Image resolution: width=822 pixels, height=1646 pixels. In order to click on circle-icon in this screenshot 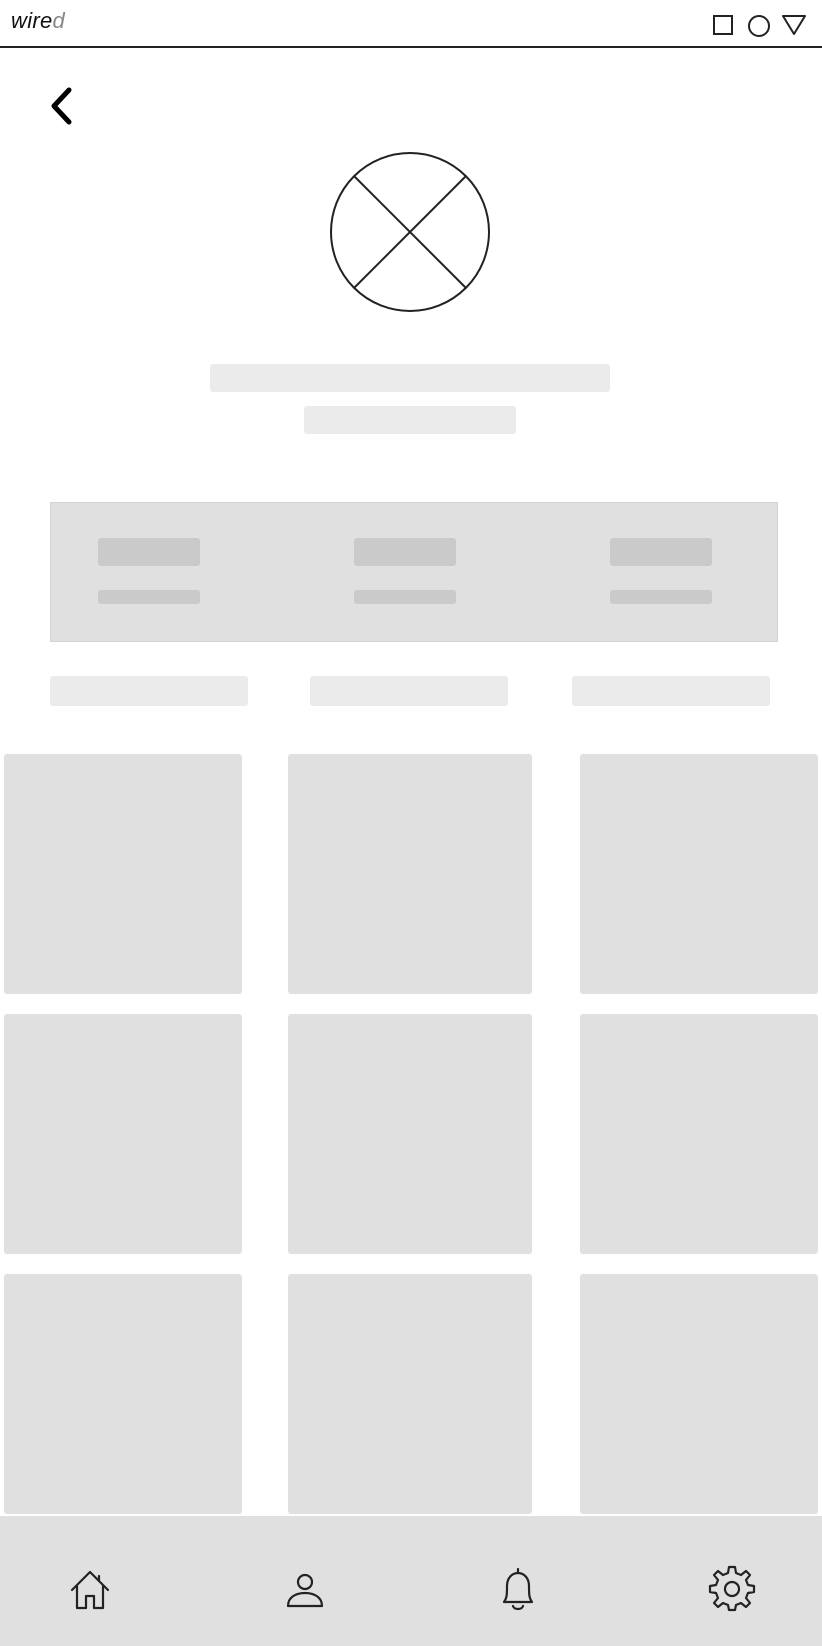, I will do `click(759, 26)`.